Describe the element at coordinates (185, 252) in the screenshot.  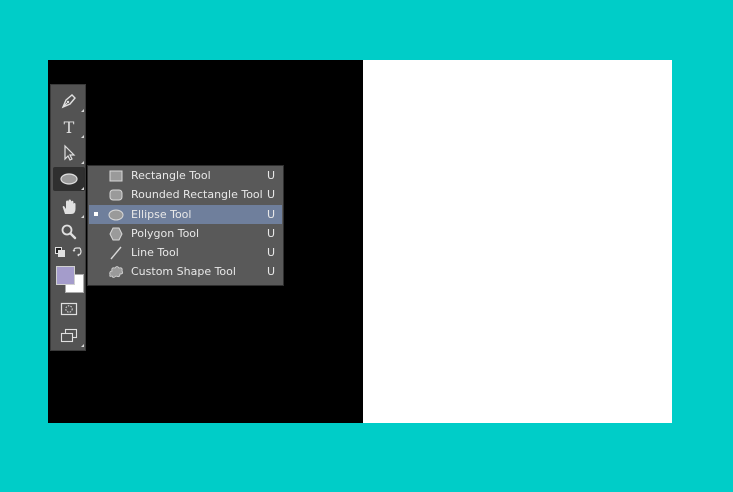
I see `flyout-item-line-tool: Line Tool U` at that location.